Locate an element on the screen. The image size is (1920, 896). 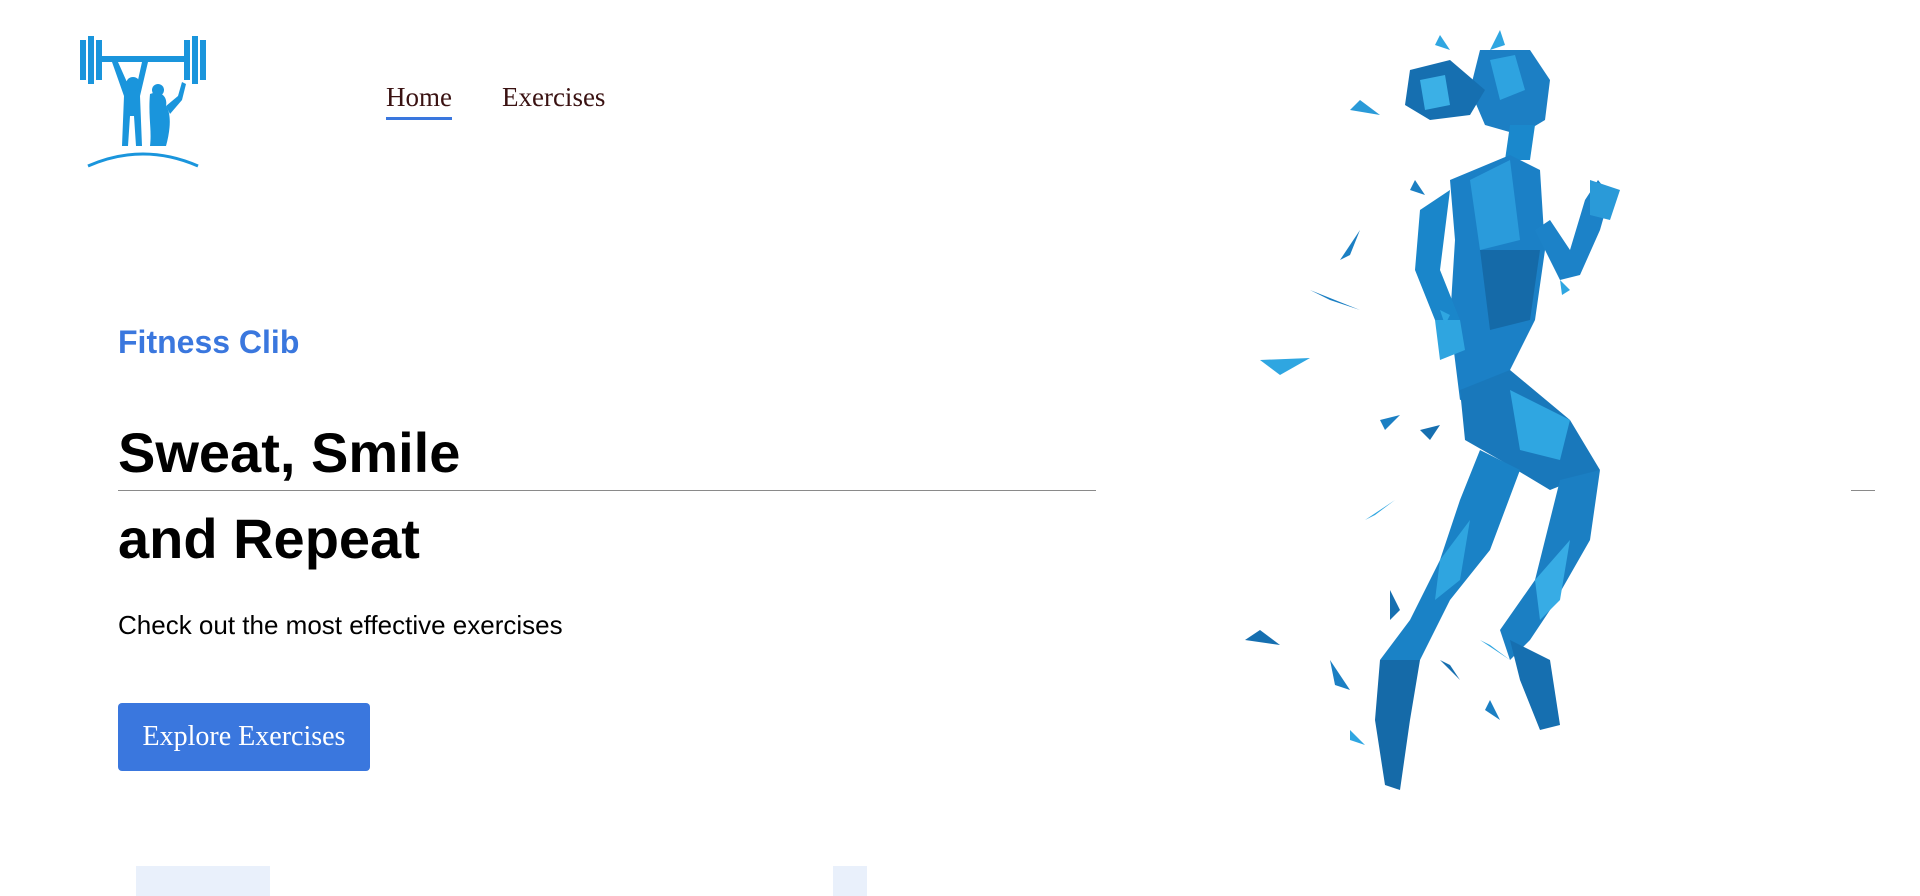
nav-home-link: Home is located at coordinates (419, 101).